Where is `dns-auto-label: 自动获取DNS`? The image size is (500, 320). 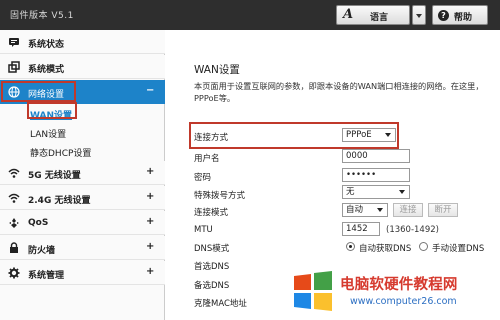 dns-auto-label: 自动获取DNS is located at coordinates (385, 249).